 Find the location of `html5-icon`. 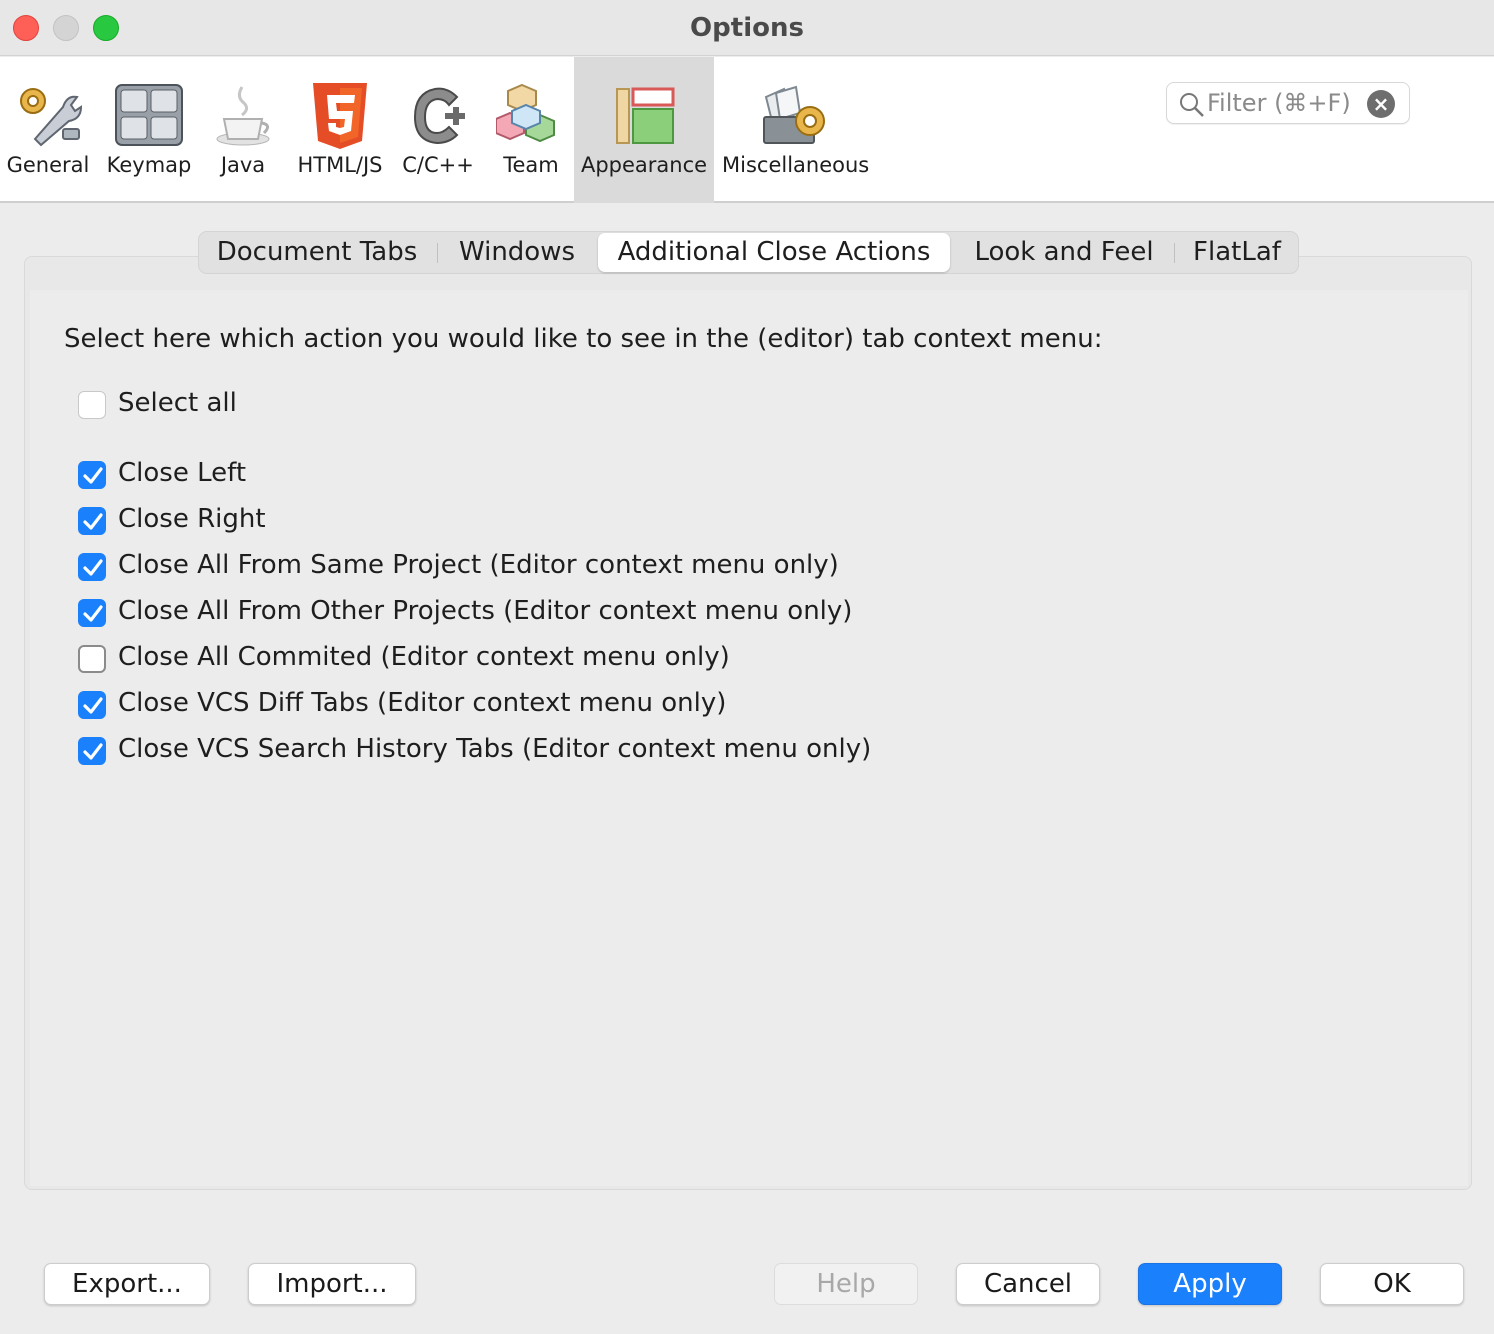

html5-icon is located at coordinates (340, 116).